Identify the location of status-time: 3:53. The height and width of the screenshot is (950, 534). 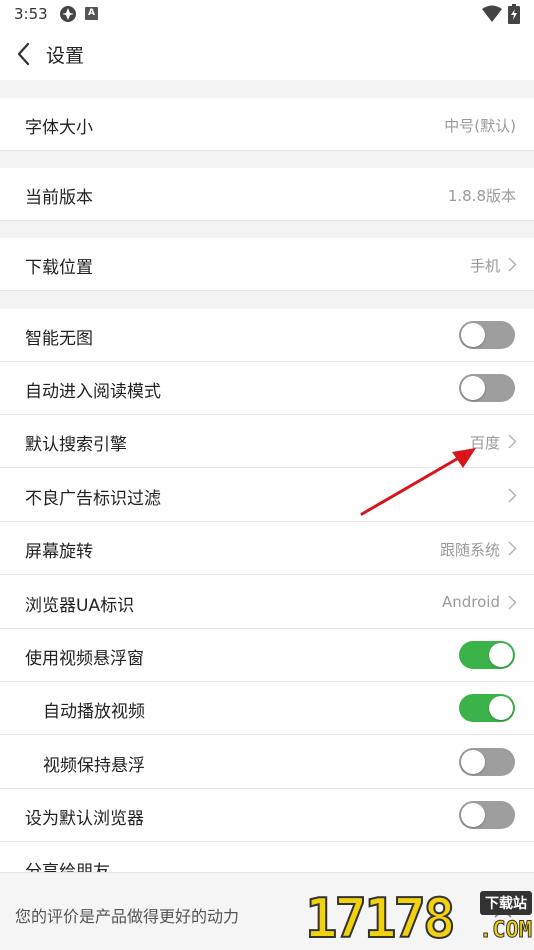
(31, 14).